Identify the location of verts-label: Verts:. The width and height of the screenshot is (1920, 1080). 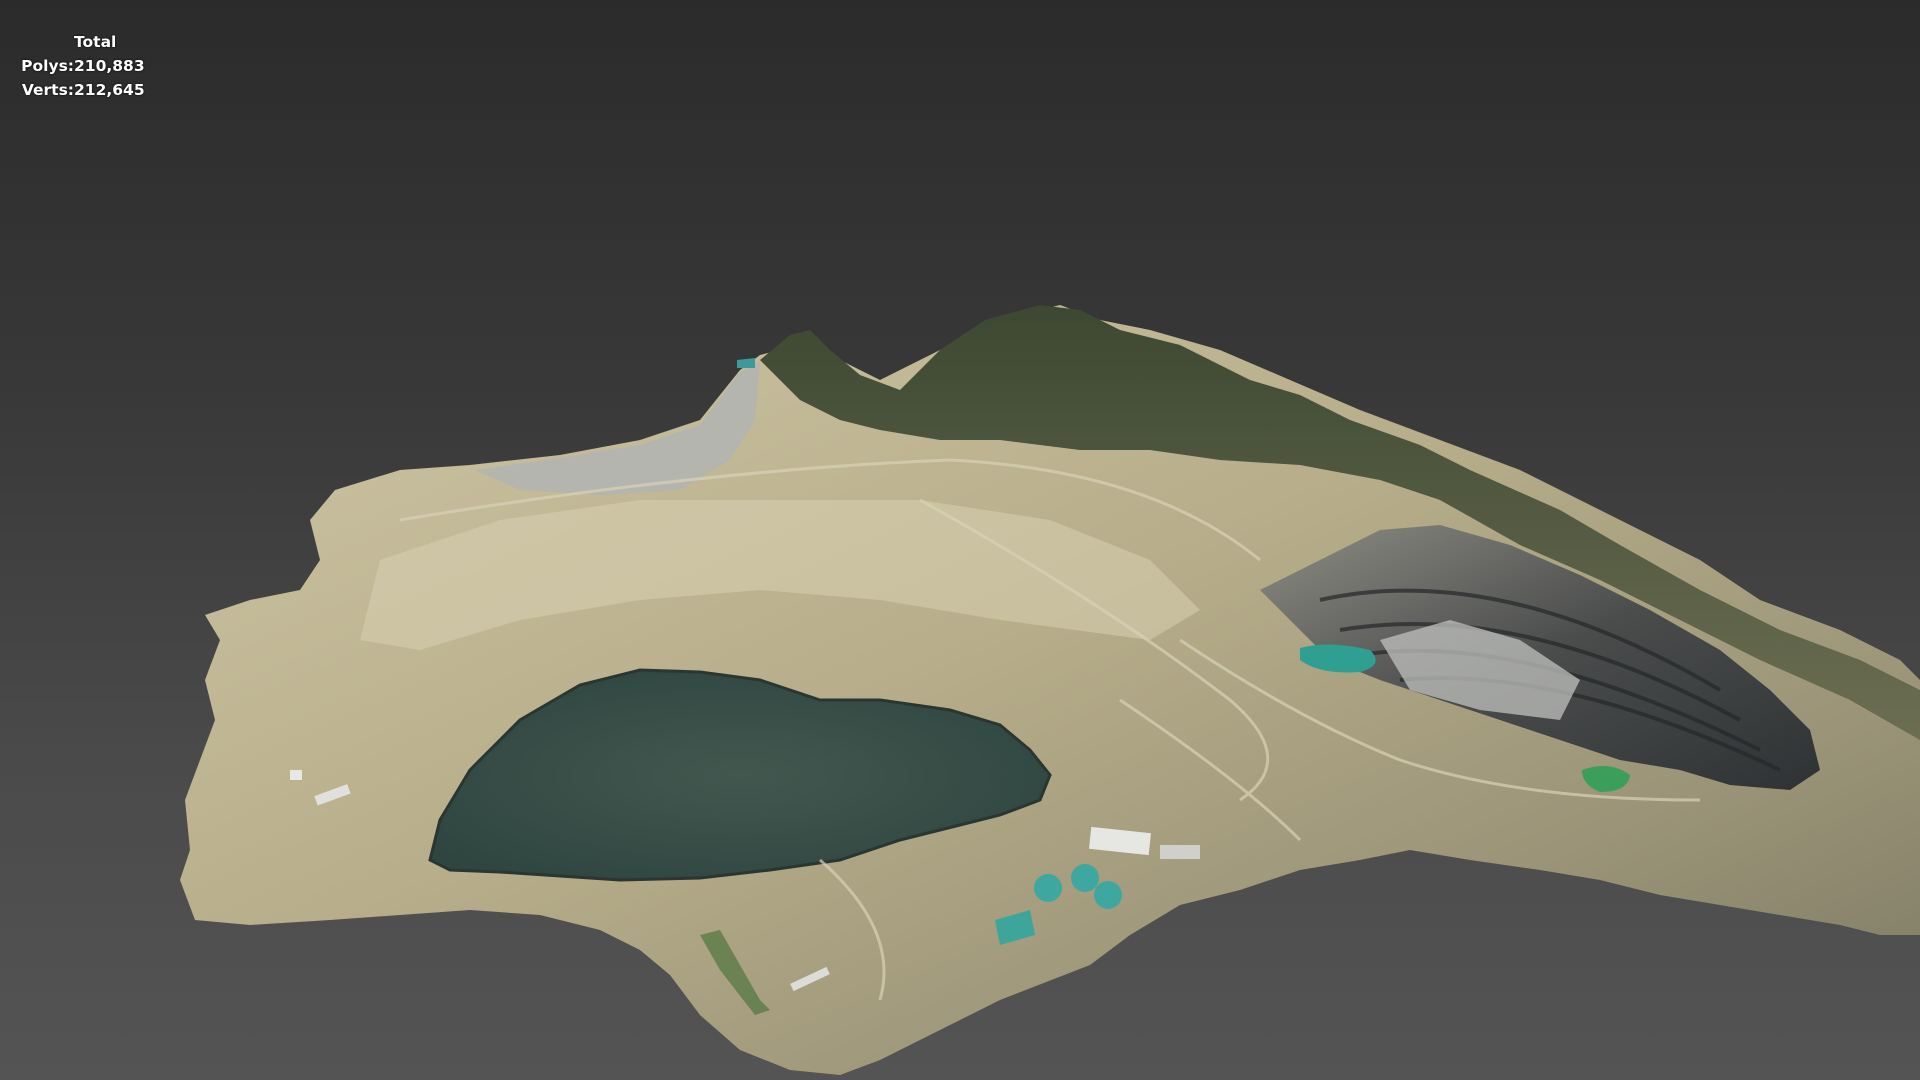
(47, 90).